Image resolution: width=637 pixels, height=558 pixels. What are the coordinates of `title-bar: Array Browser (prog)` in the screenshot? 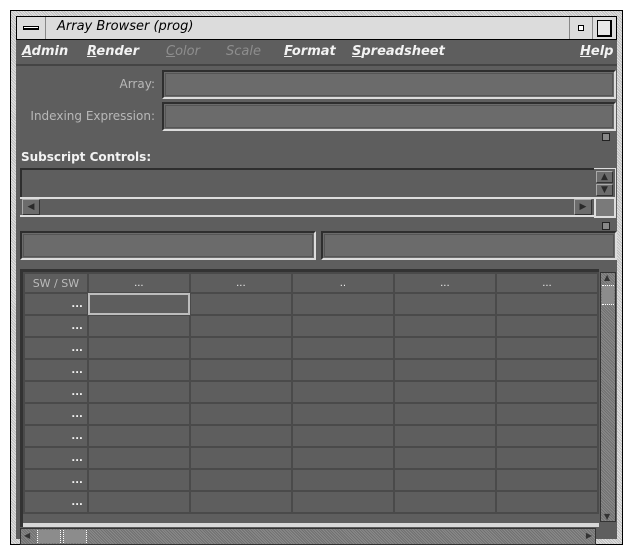 It's located at (316, 28).